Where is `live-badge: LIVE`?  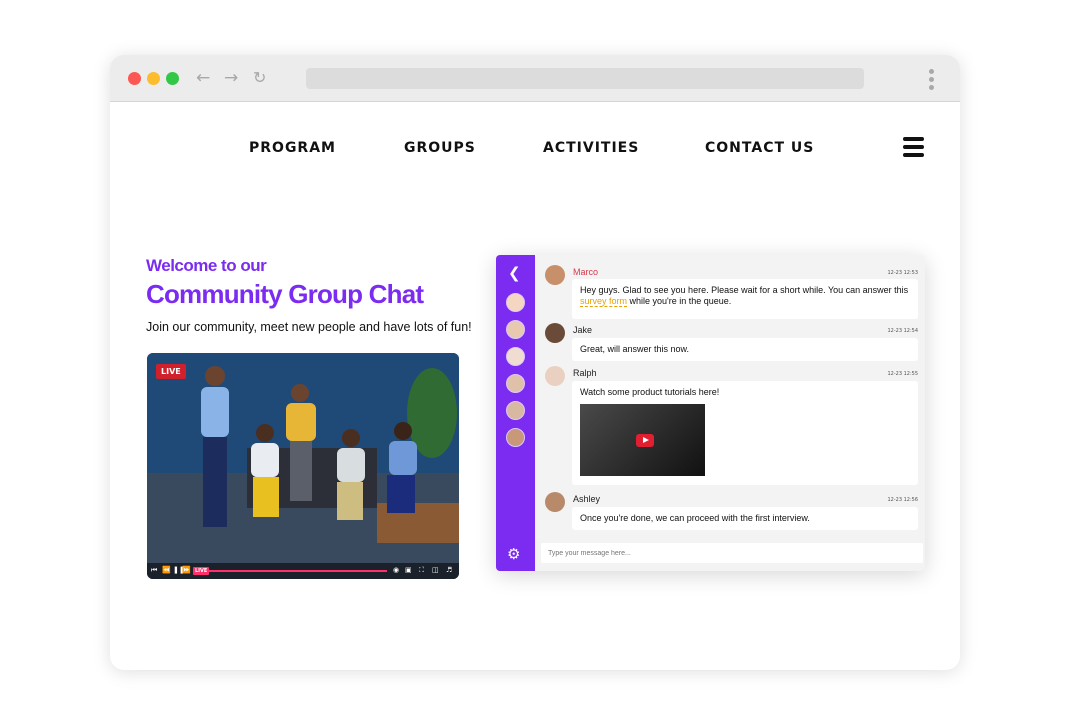 live-badge: LIVE is located at coordinates (171, 371).